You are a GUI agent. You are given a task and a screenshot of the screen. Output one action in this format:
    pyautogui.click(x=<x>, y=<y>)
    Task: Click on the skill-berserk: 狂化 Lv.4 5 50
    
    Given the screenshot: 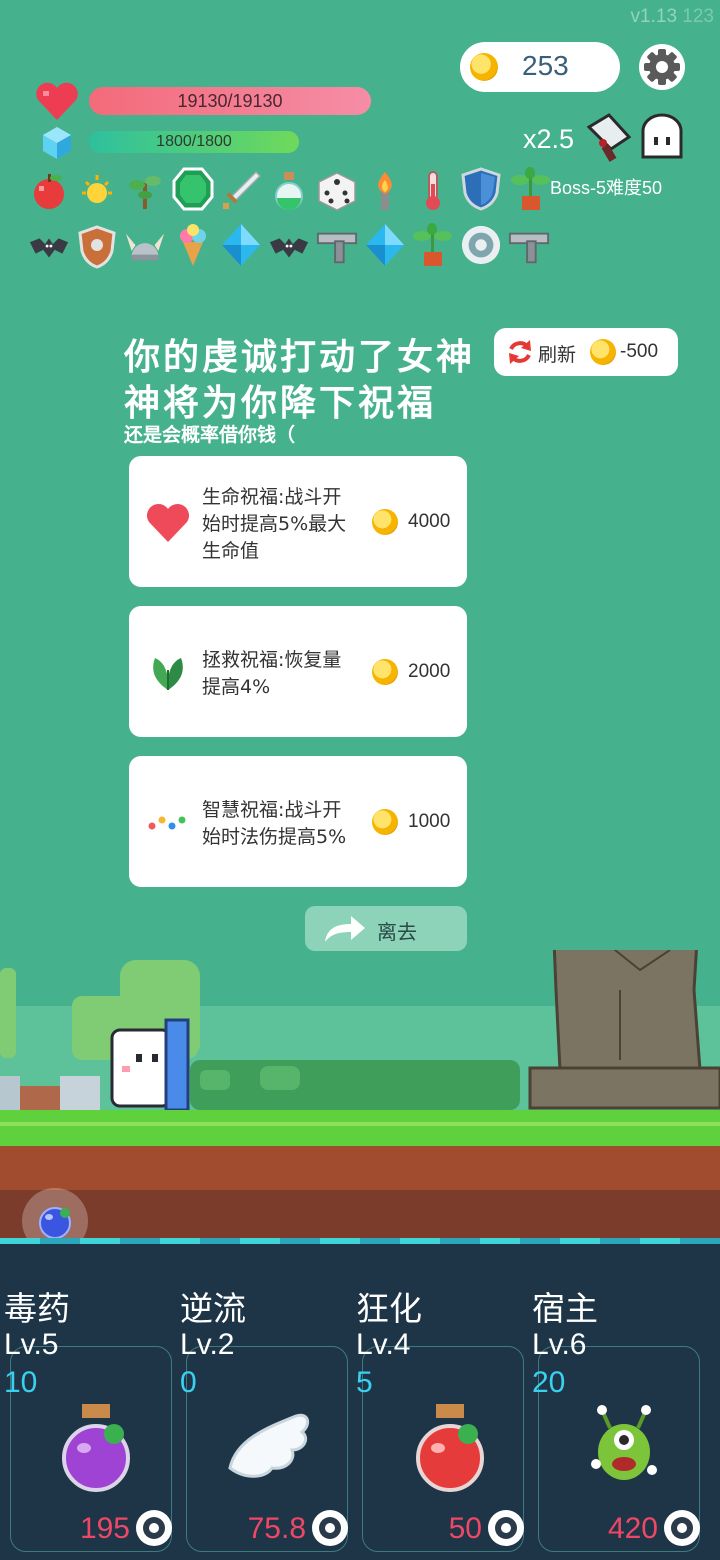 What is the action you would take?
    pyautogui.click(x=440, y=1420)
    